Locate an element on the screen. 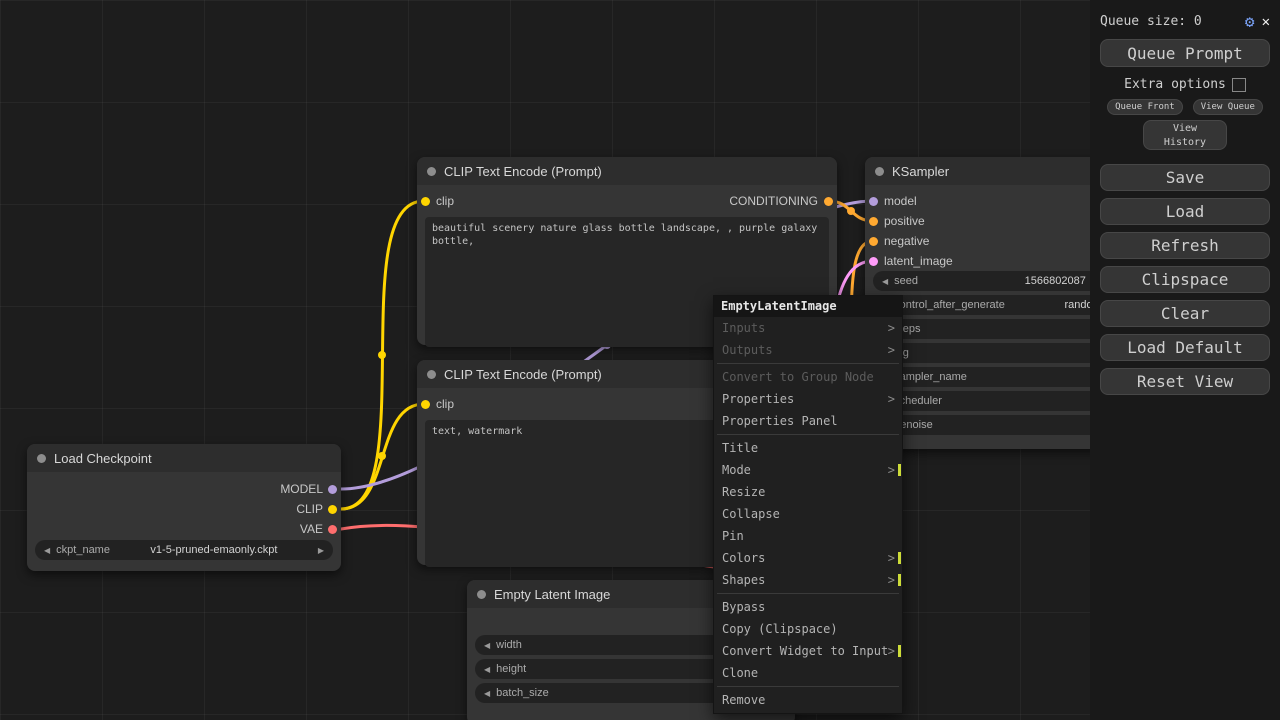 The height and width of the screenshot is (720, 1280). menu-item-properties-panel: Properties Panel is located at coordinates (808, 421).